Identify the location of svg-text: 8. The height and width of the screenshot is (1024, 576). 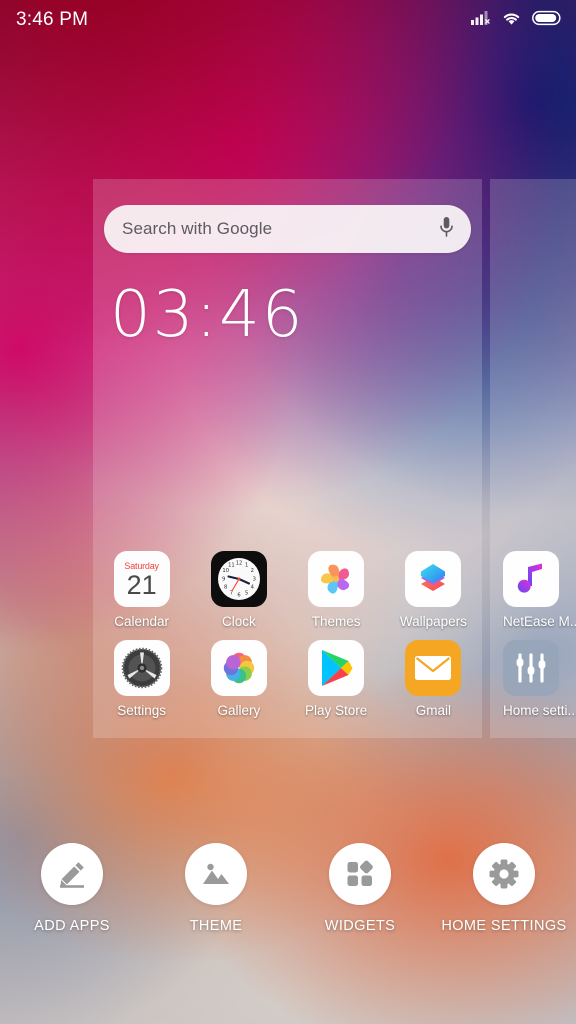
(225, 588).